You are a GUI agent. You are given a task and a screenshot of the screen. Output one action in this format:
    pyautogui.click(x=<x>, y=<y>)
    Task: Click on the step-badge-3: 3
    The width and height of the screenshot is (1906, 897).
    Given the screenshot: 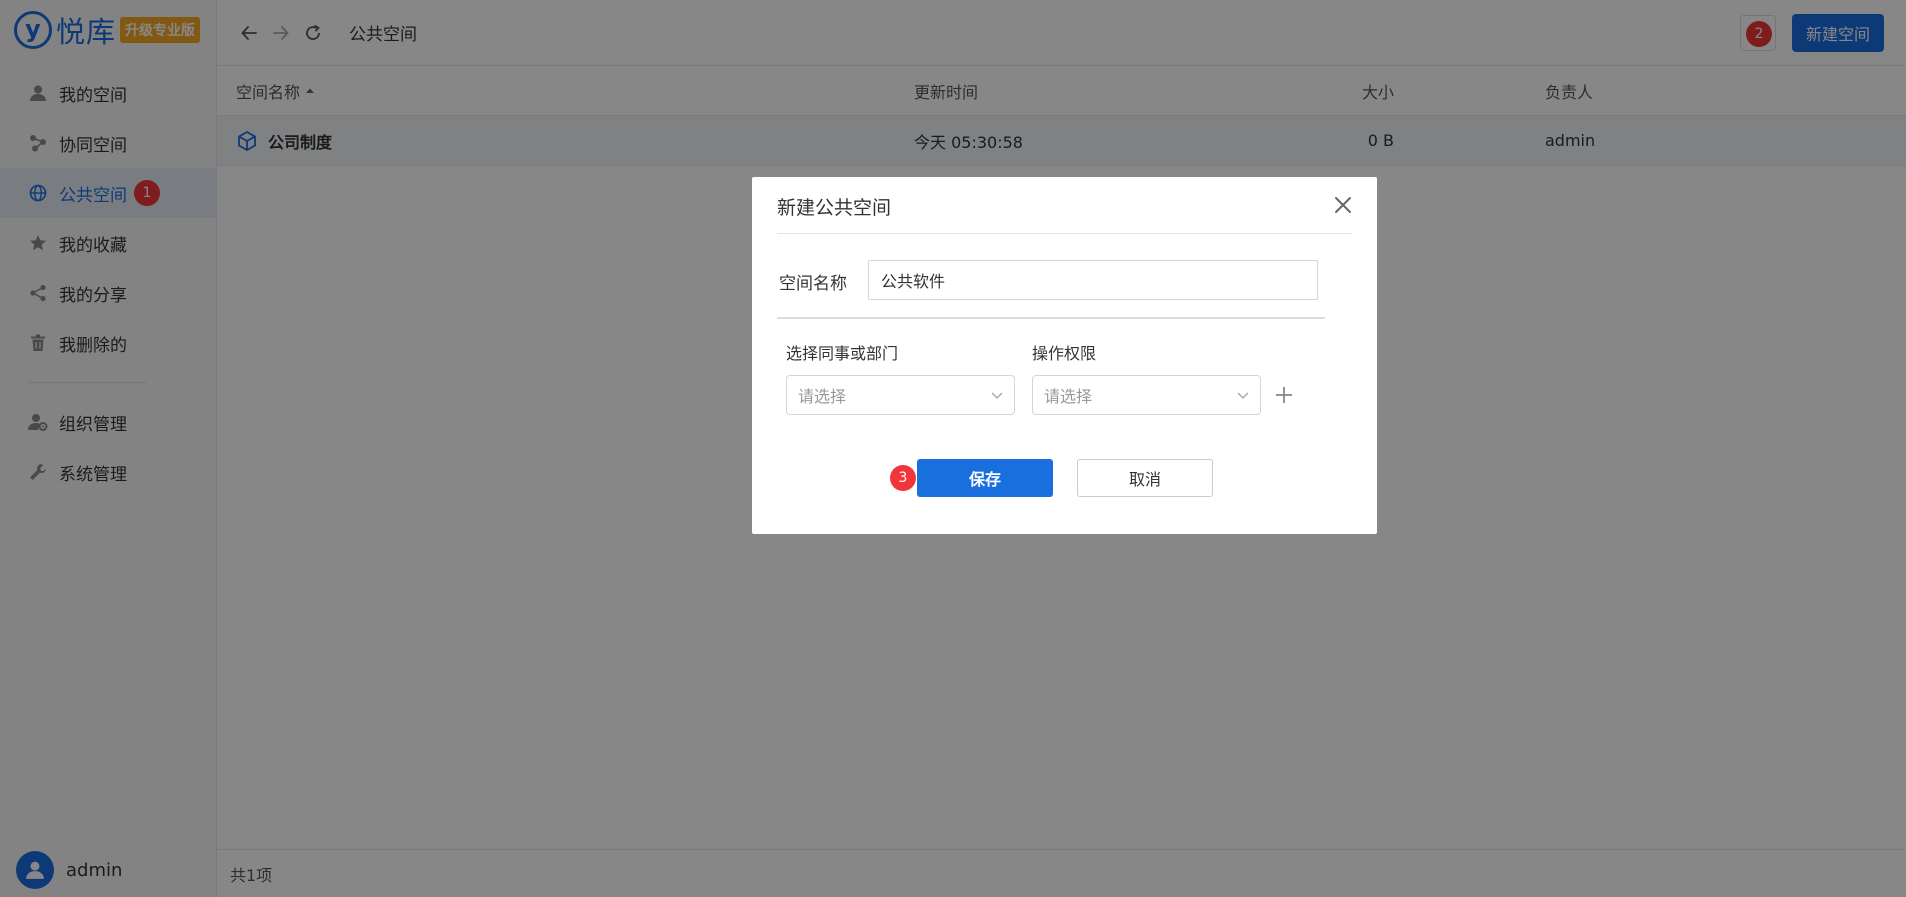 What is the action you would take?
    pyautogui.click(x=903, y=478)
    